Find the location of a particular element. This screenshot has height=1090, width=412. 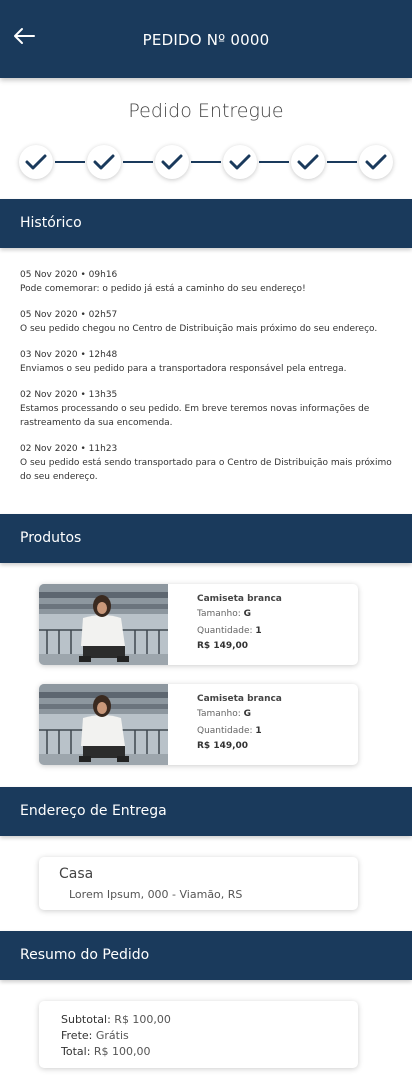

products-section-title: Produtos is located at coordinates (51, 538).